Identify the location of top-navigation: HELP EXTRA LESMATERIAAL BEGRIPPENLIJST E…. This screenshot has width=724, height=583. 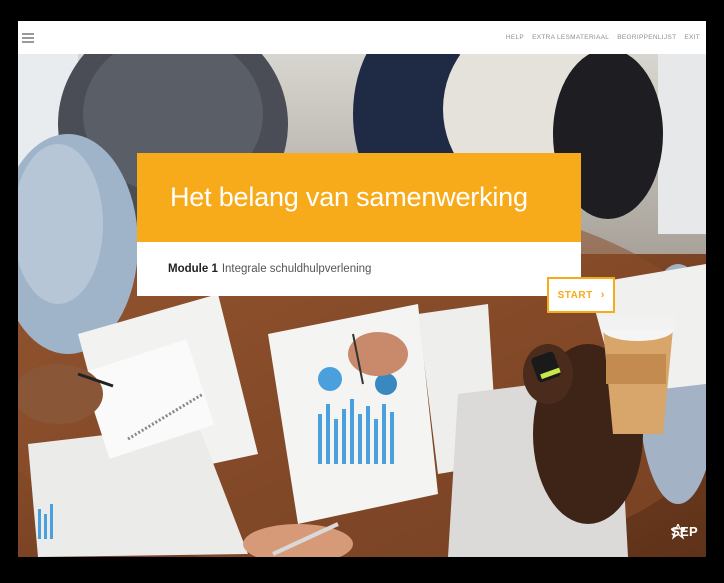
(603, 37).